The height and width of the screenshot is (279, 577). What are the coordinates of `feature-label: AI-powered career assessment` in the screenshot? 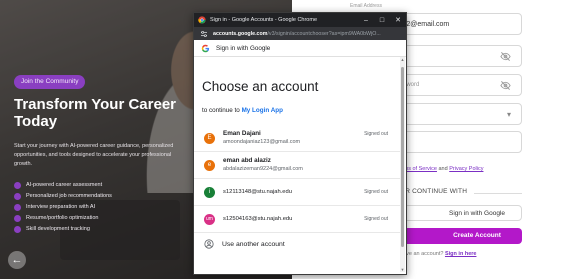 It's located at (64, 185).